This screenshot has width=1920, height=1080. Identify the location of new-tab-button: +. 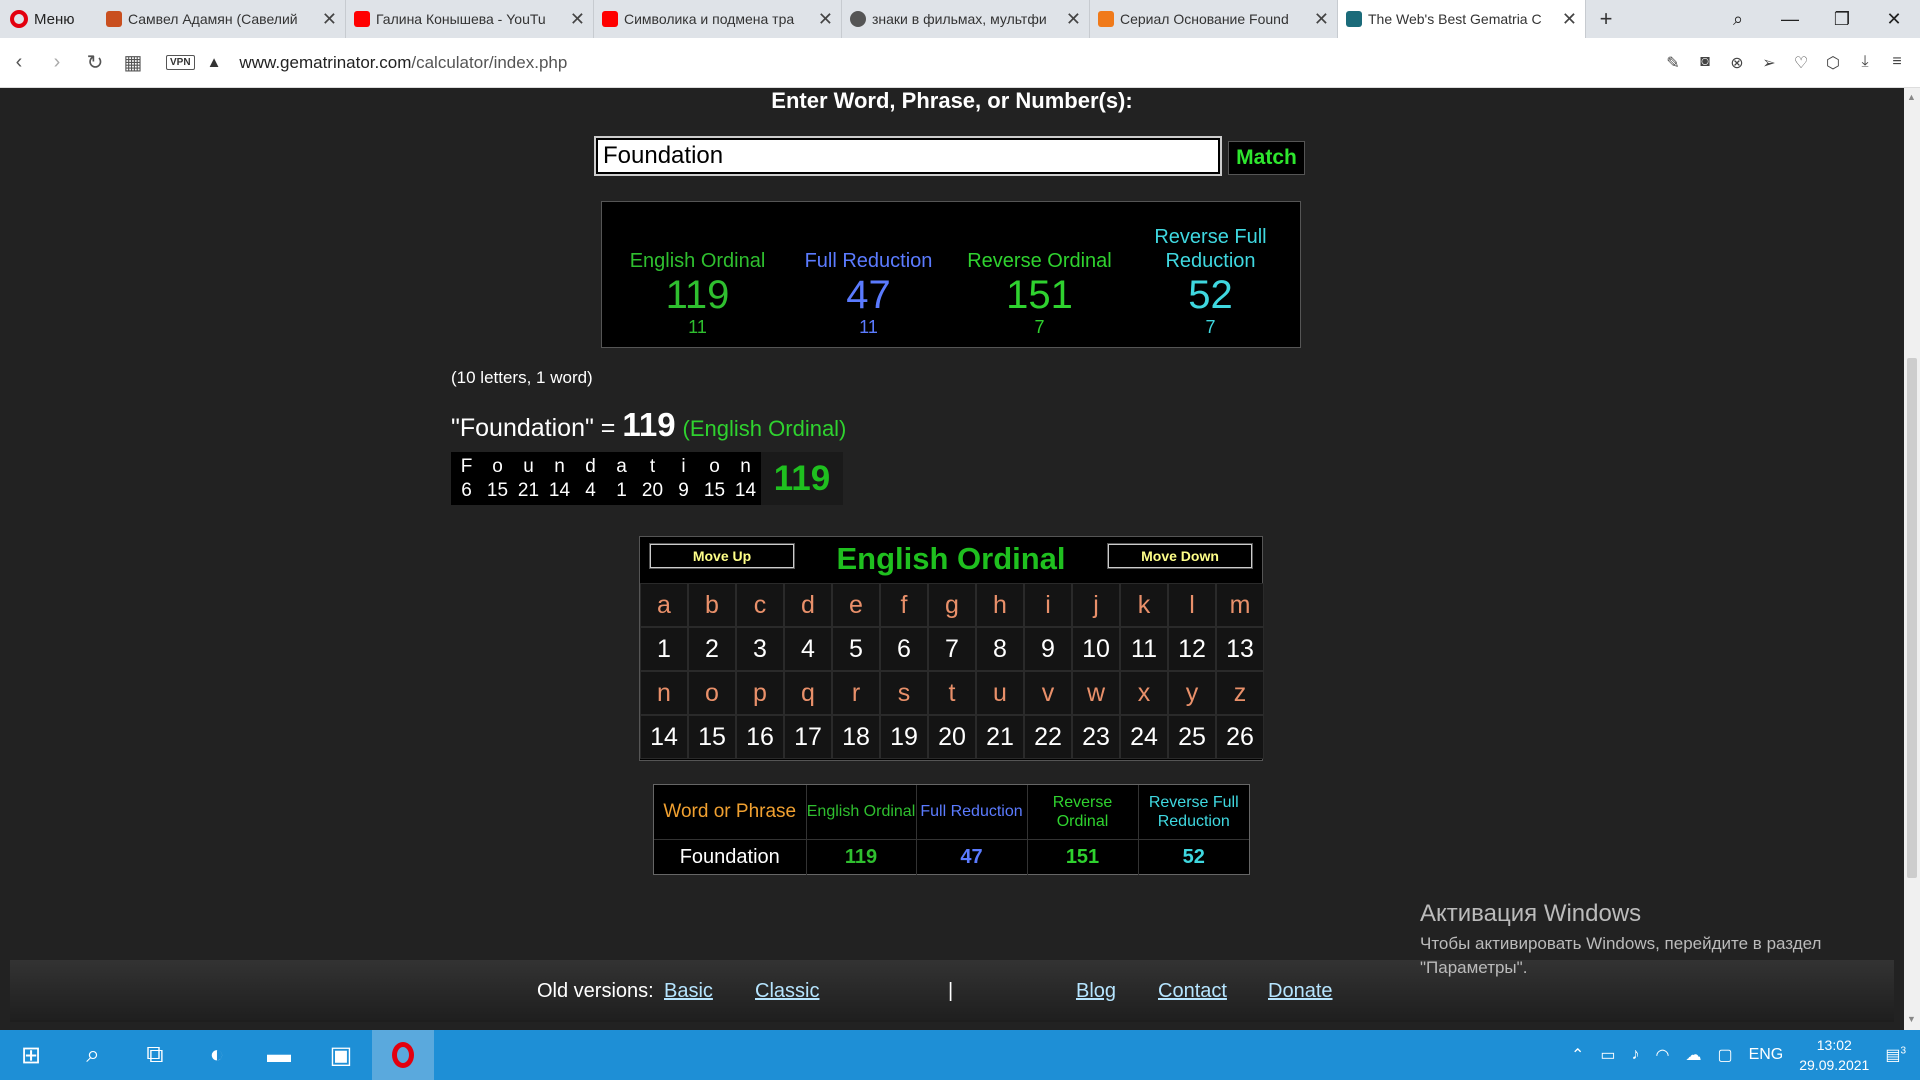
(1606, 19).